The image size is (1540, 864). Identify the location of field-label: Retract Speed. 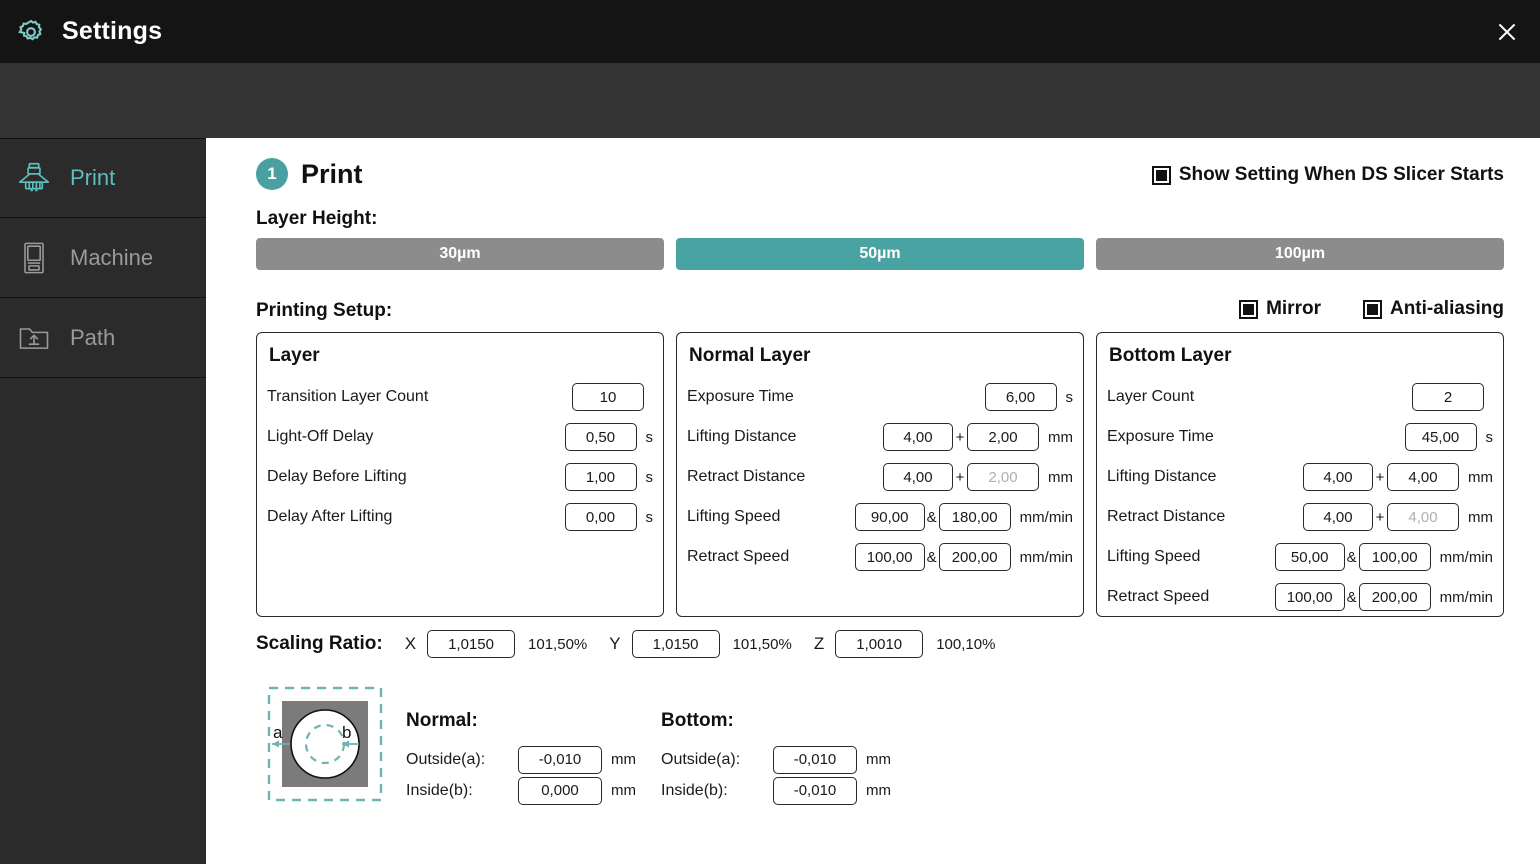
(1158, 596).